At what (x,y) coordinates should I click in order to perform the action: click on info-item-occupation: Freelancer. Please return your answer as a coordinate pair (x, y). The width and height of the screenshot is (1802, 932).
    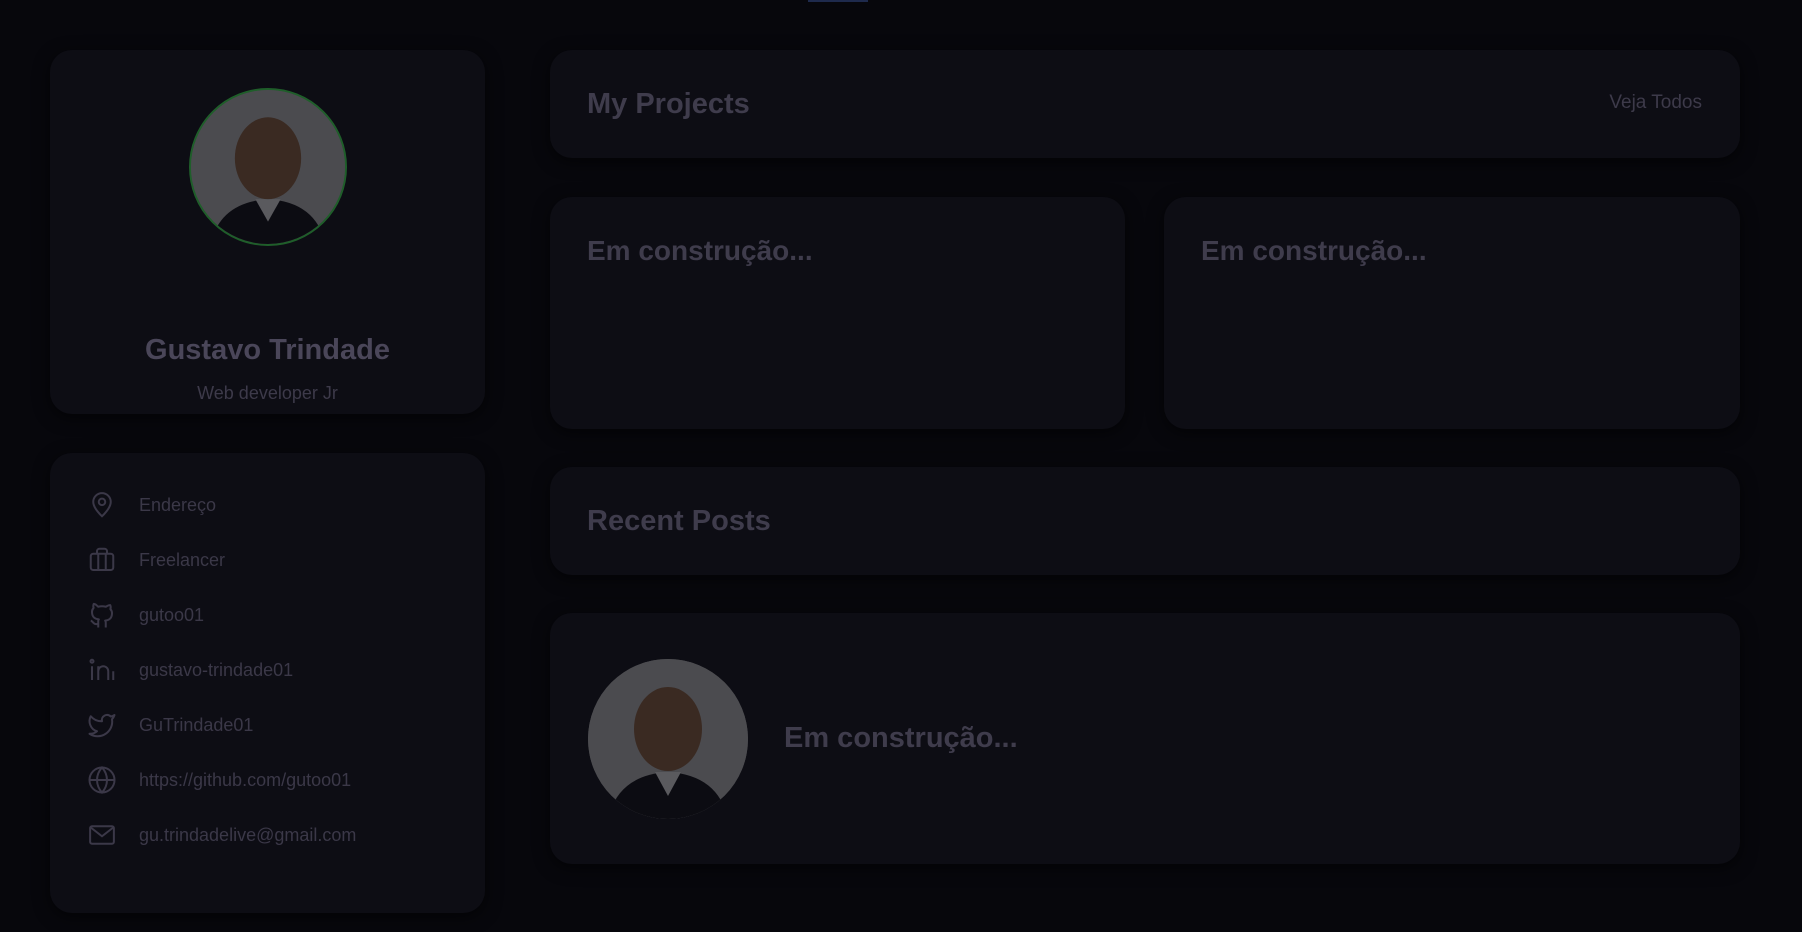
    Looking at the image, I should click on (155, 560).